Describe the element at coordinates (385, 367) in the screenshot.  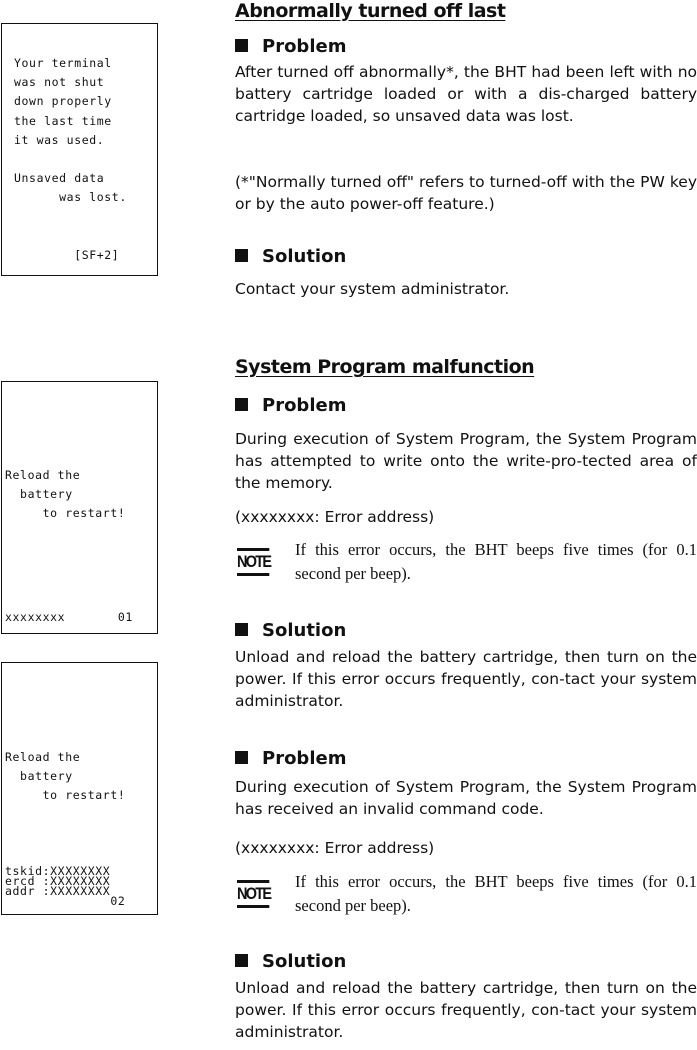
I see `section-title-system-program: System Program malfunction` at that location.